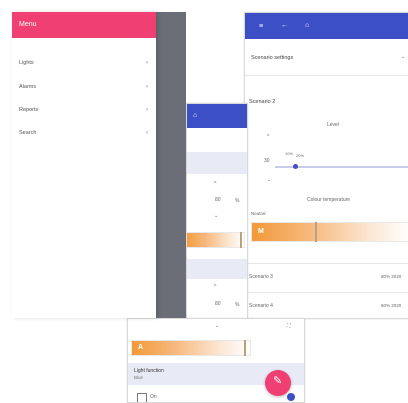 The height and width of the screenshot is (403, 408). Describe the element at coordinates (216, 240) in the screenshot. I see `colour-bar` at that location.